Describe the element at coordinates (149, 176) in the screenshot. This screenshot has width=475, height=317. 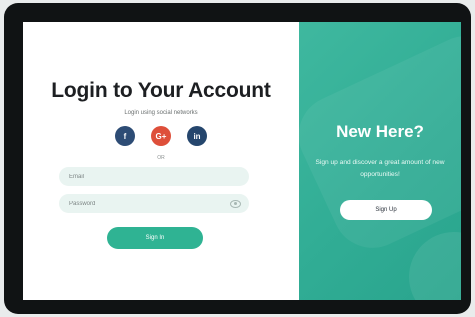
I see `email-field` at that location.